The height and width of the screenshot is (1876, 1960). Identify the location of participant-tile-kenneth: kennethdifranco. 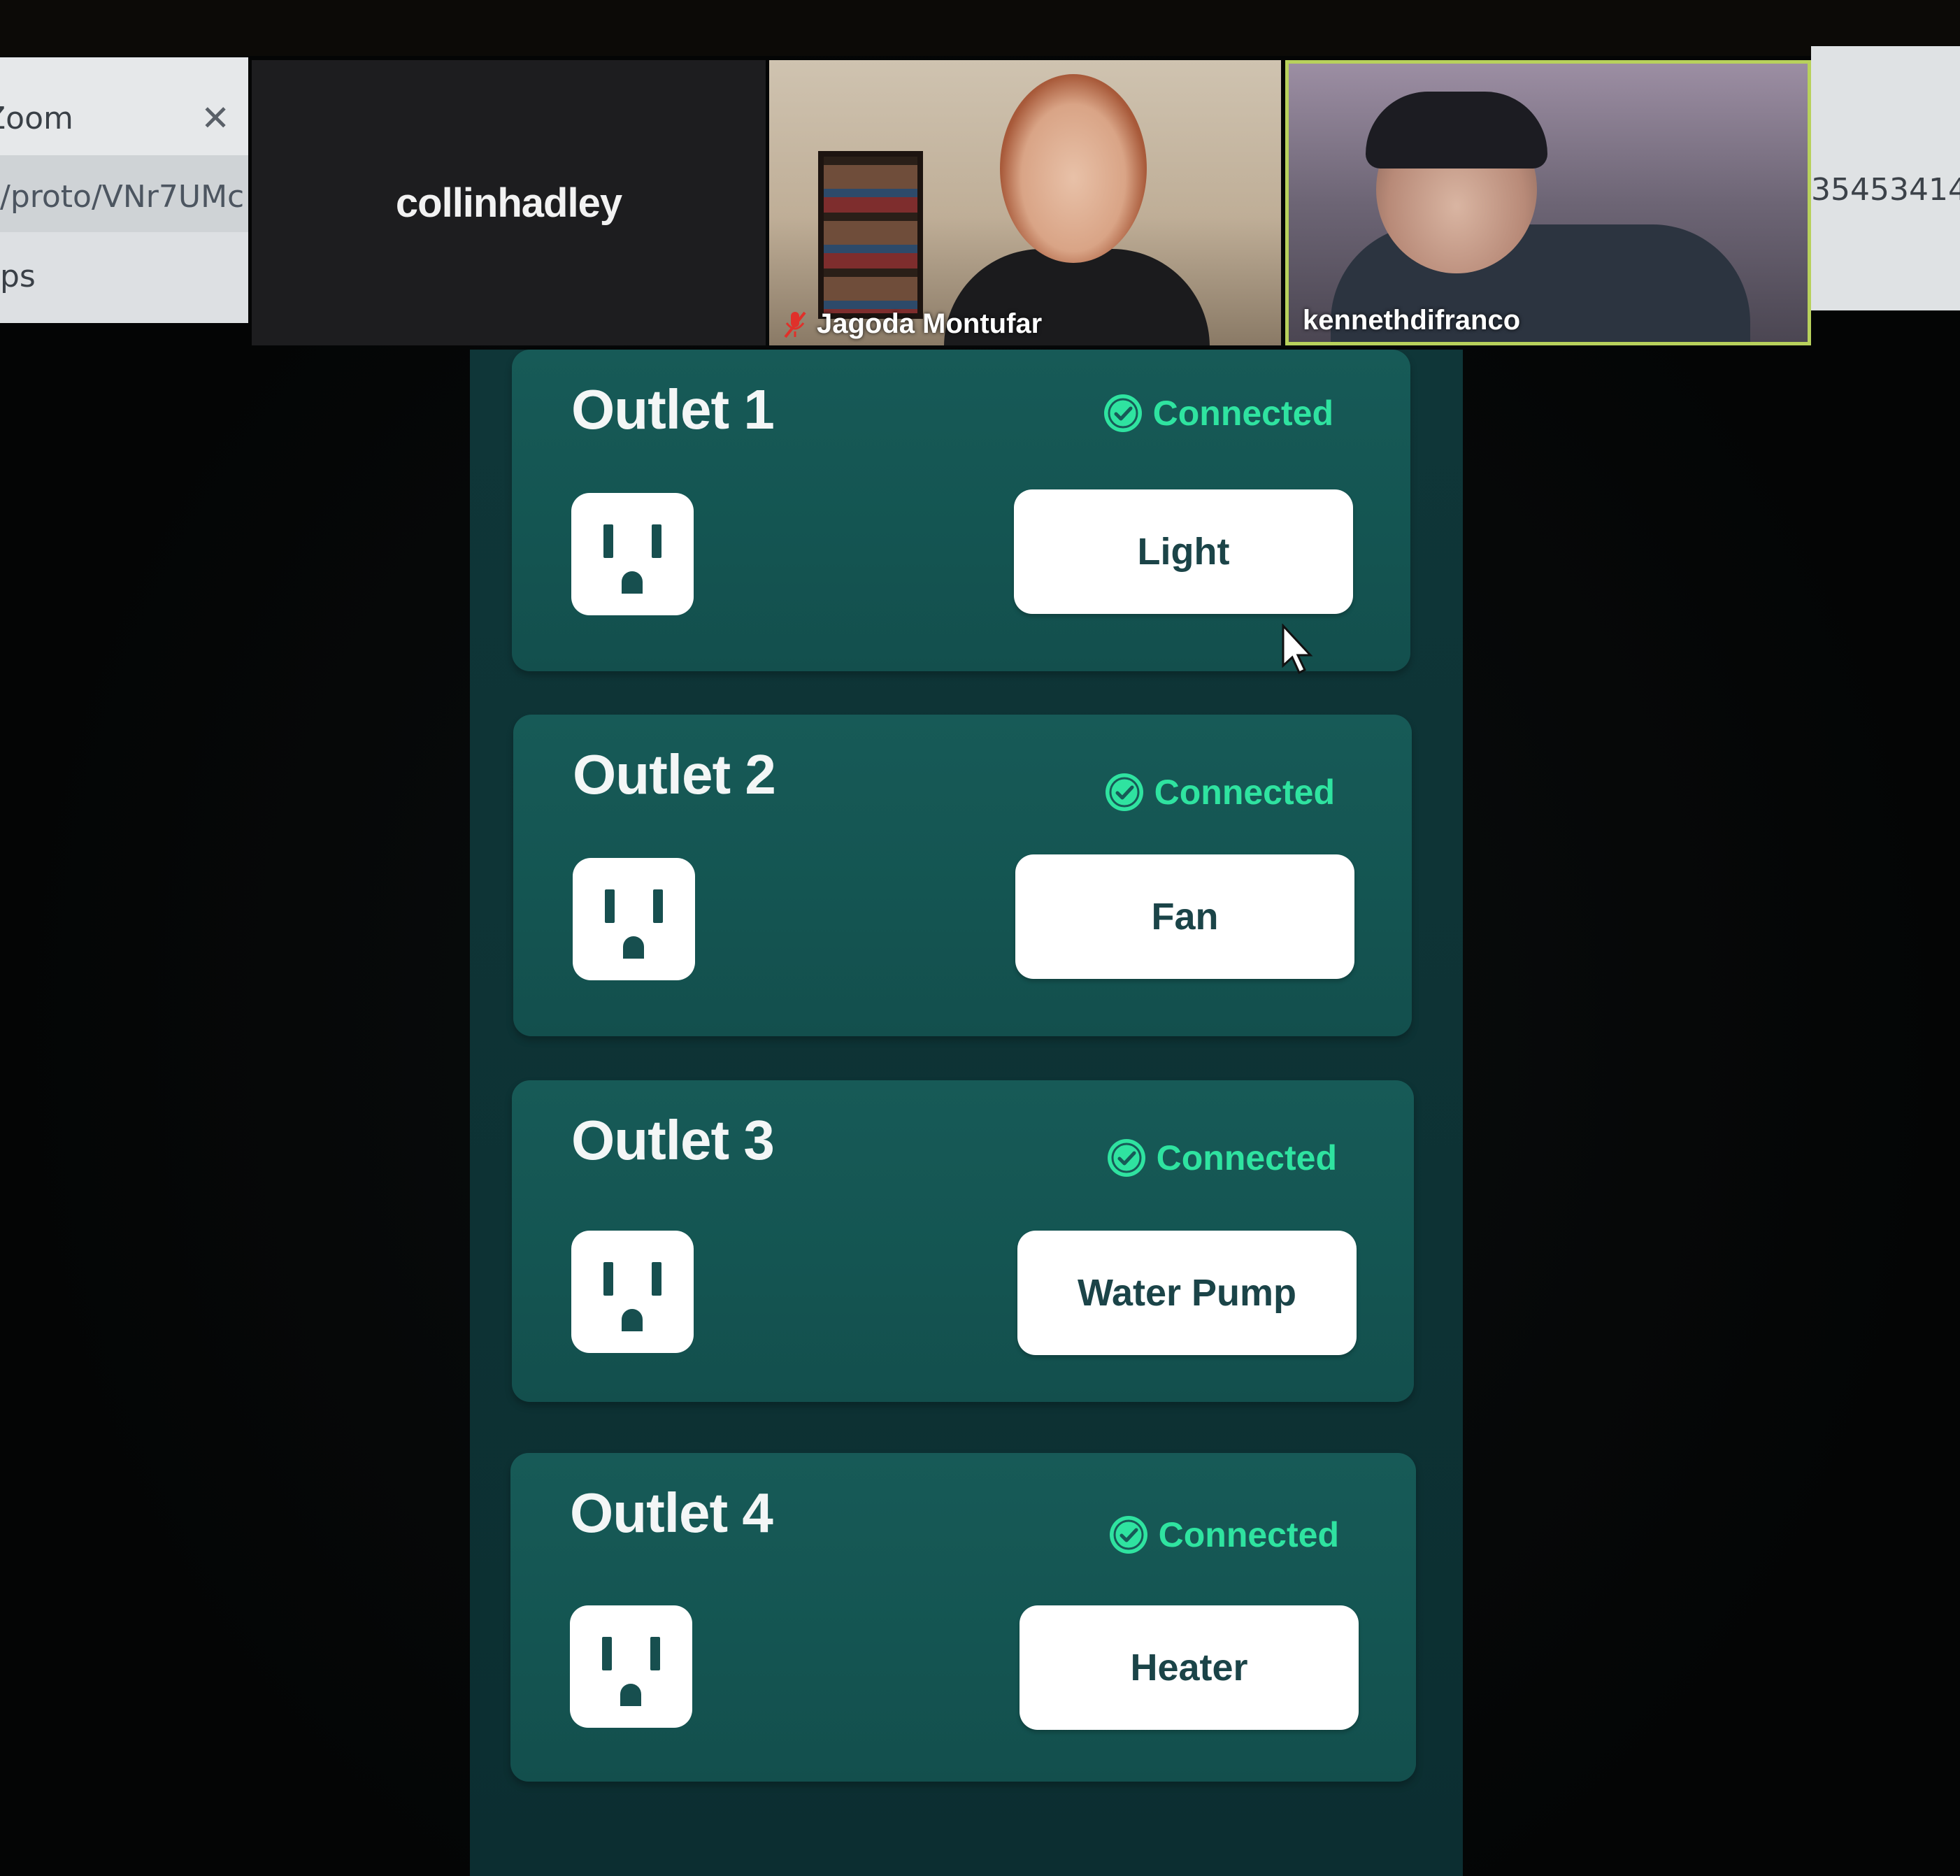
(1548, 202).